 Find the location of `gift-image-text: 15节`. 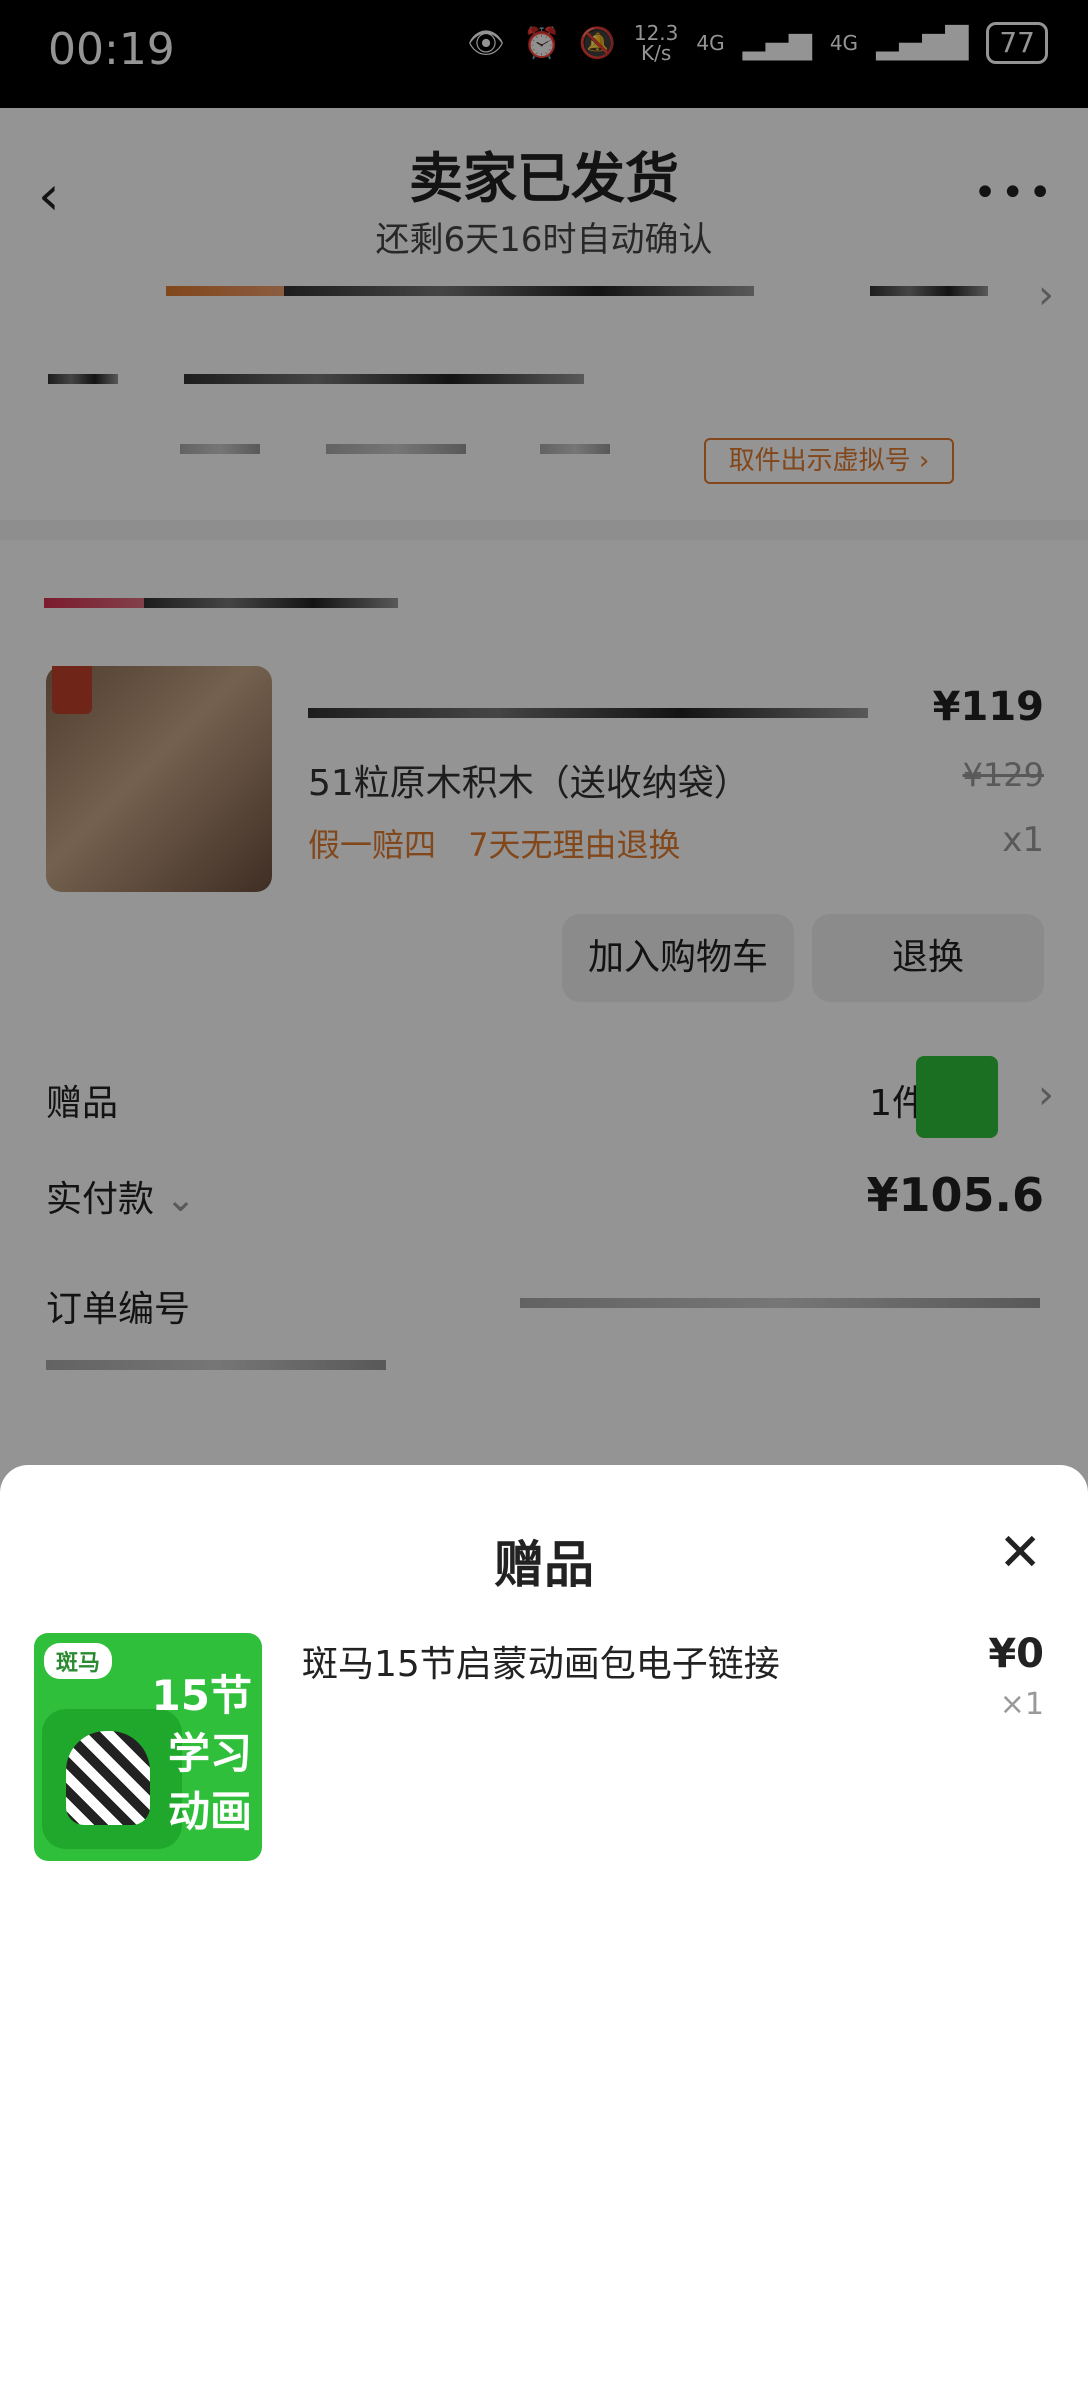

gift-image-text: 15节 is located at coordinates (201, 1695).